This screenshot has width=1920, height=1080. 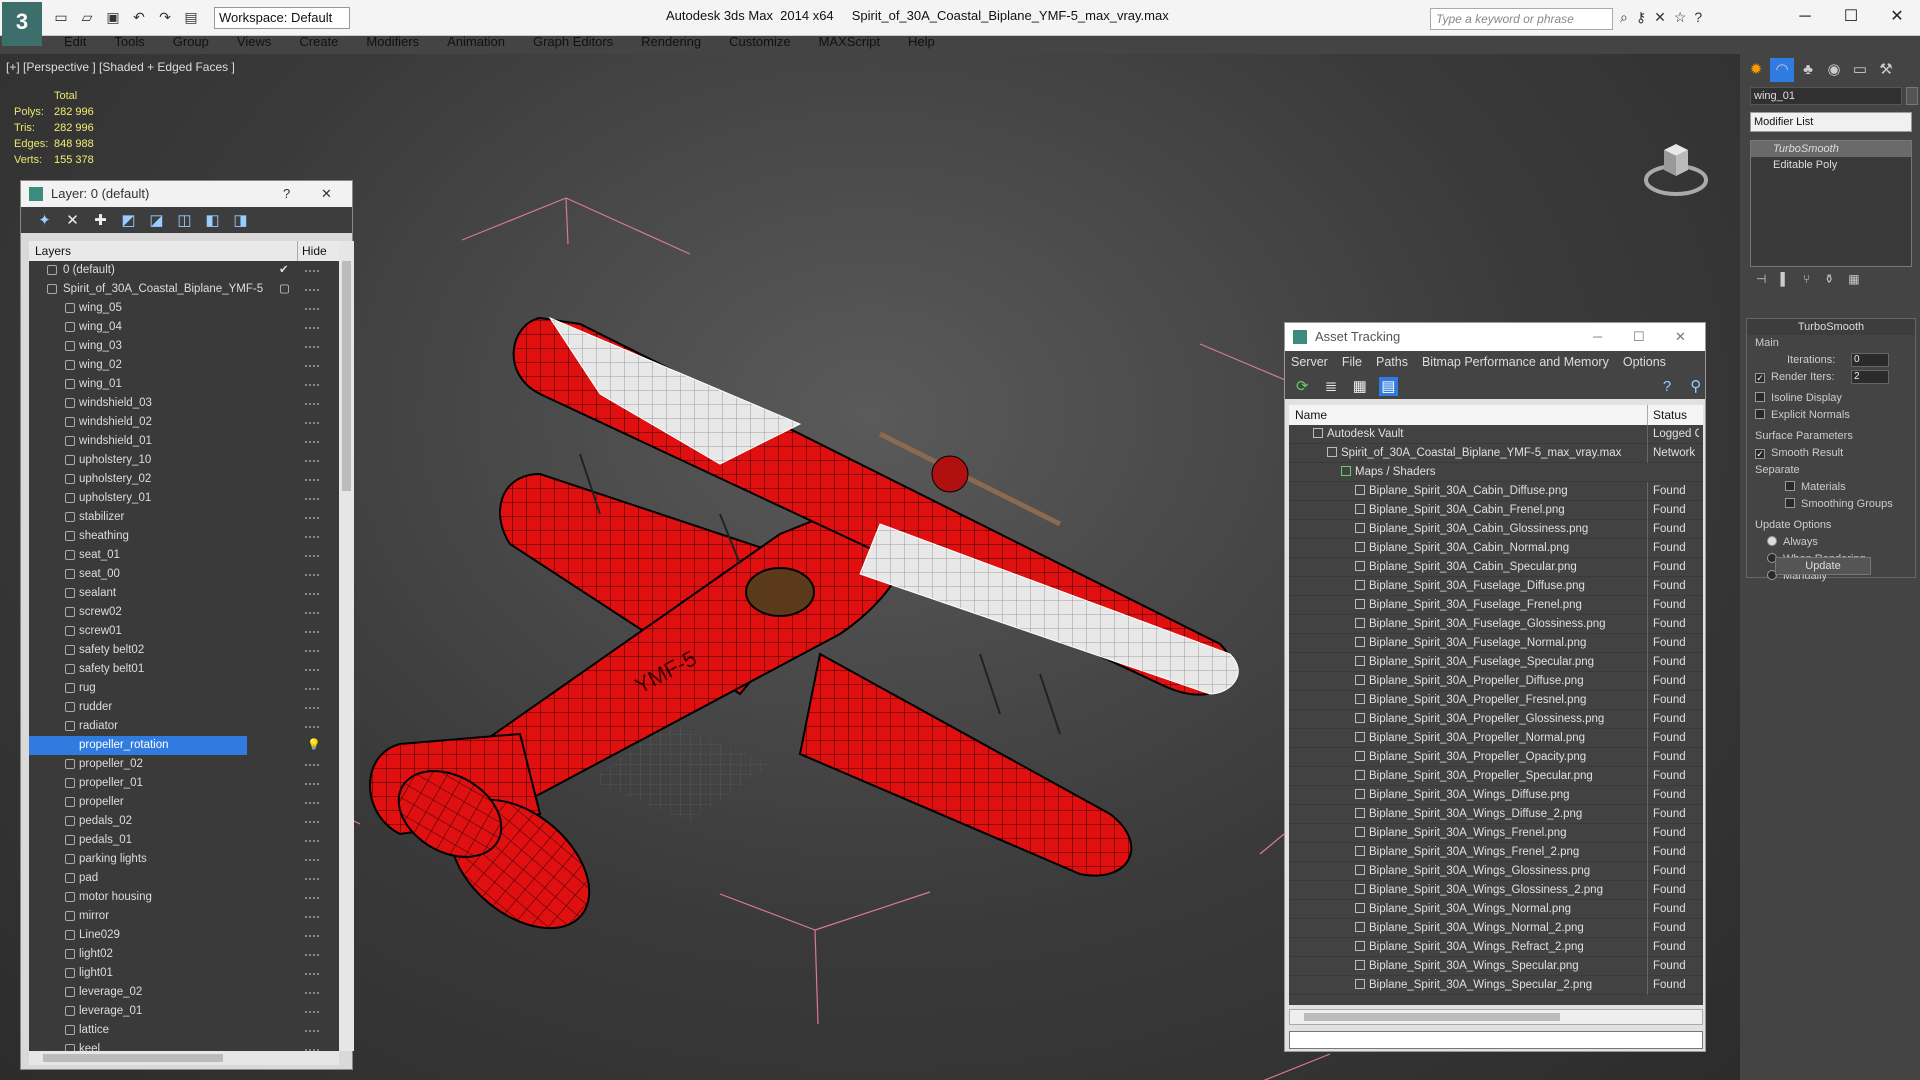 What do you see at coordinates (1680, 337) in the screenshot?
I see `asset-close-button: ✕` at bounding box center [1680, 337].